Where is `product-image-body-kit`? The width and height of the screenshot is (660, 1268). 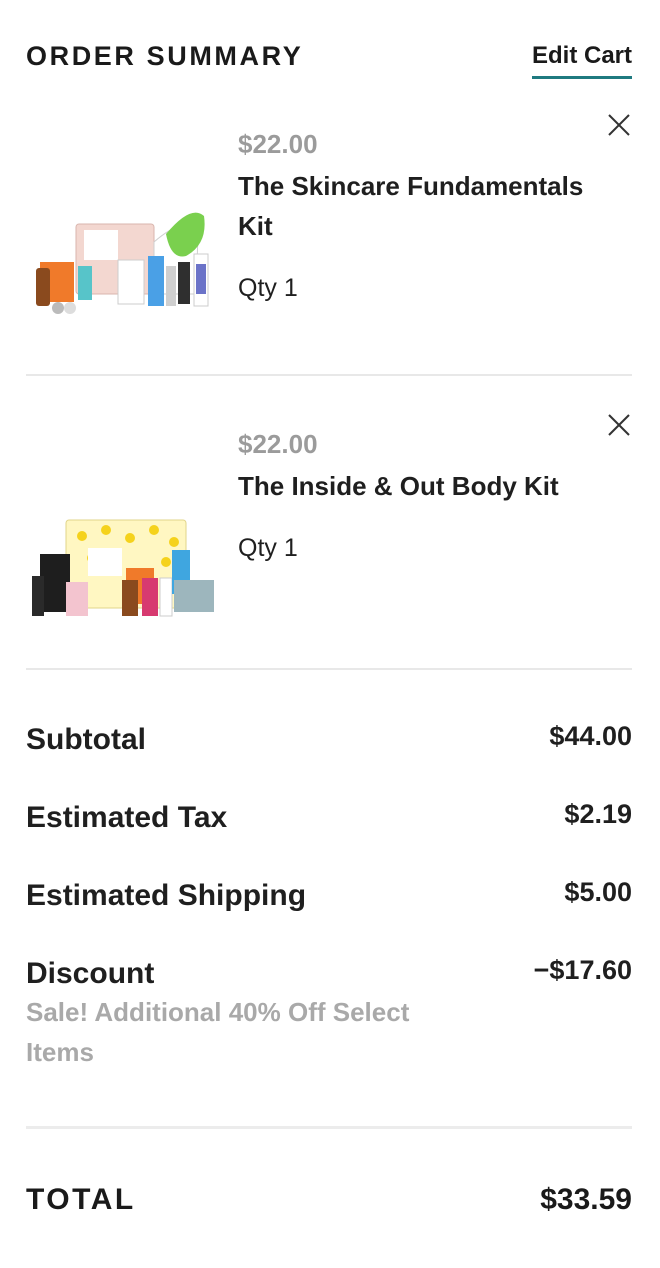
product-image-body-kit is located at coordinates (123, 568).